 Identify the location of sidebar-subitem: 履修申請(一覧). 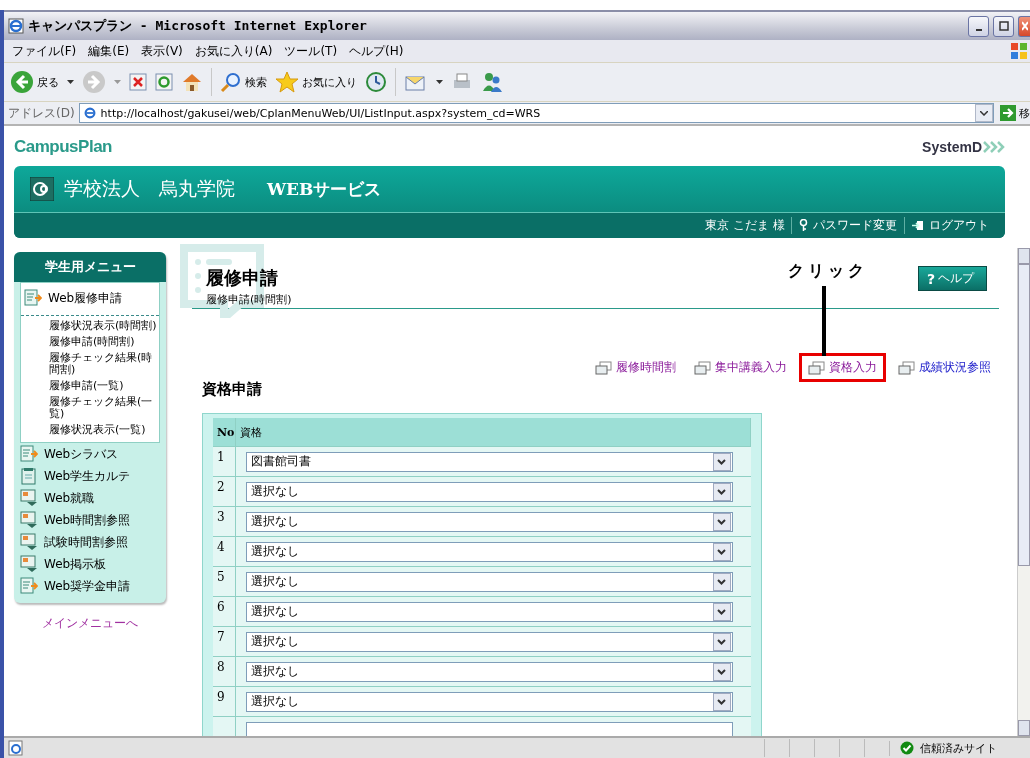
(103, 386).